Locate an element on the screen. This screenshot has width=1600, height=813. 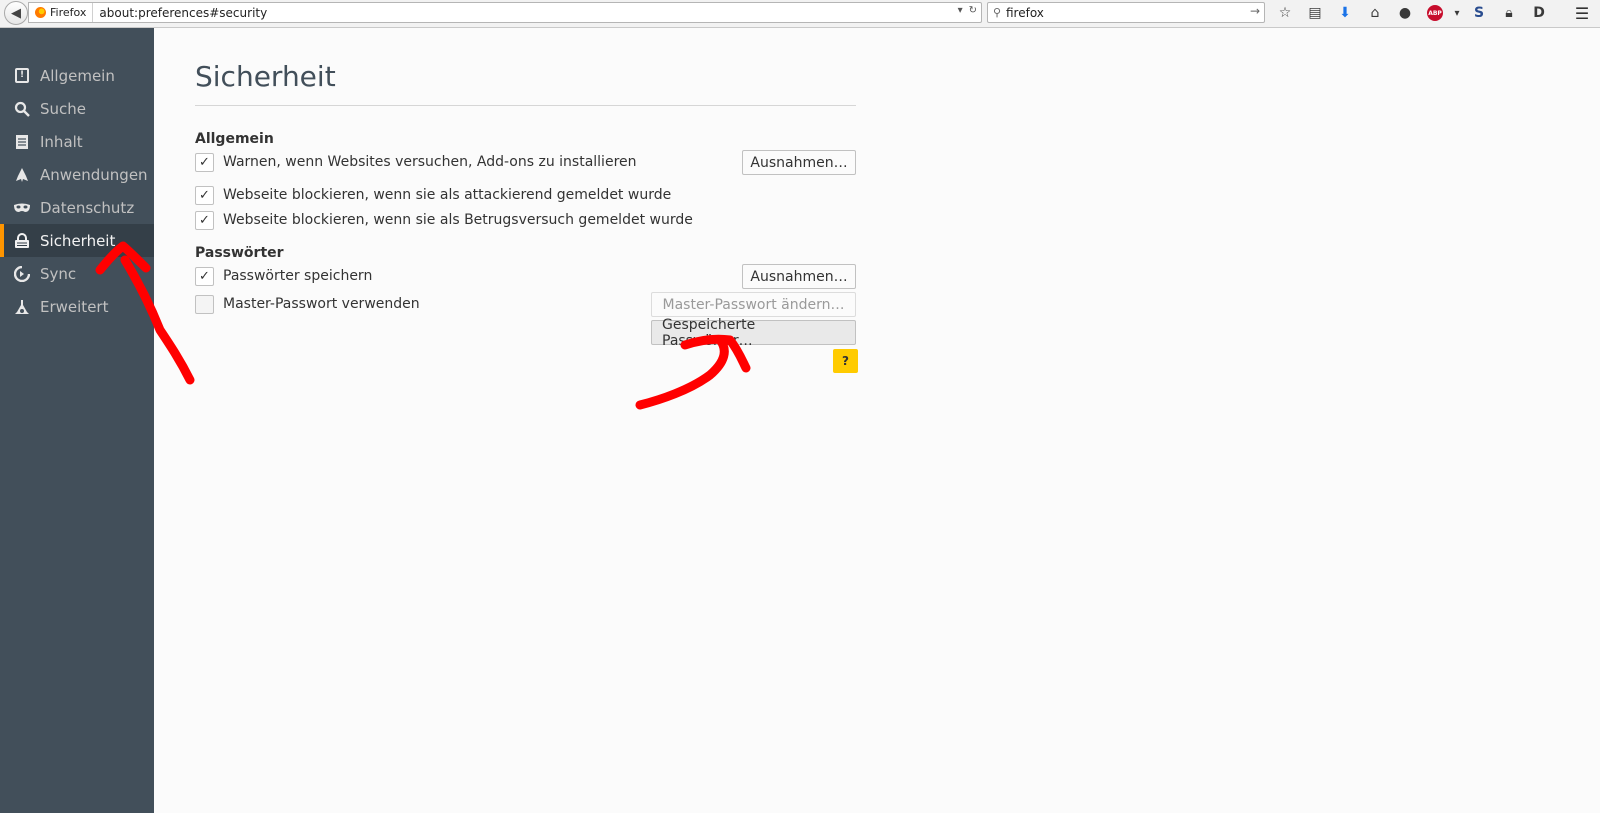
url-text: about:preferences#security is located at coordinates (180, 13).